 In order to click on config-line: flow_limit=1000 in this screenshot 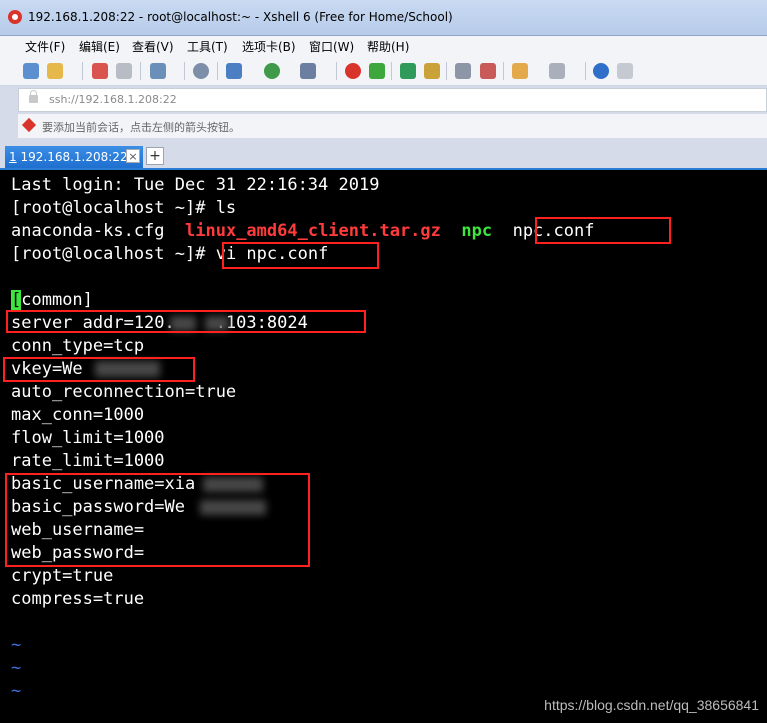, I will do `click(88, 438)`.